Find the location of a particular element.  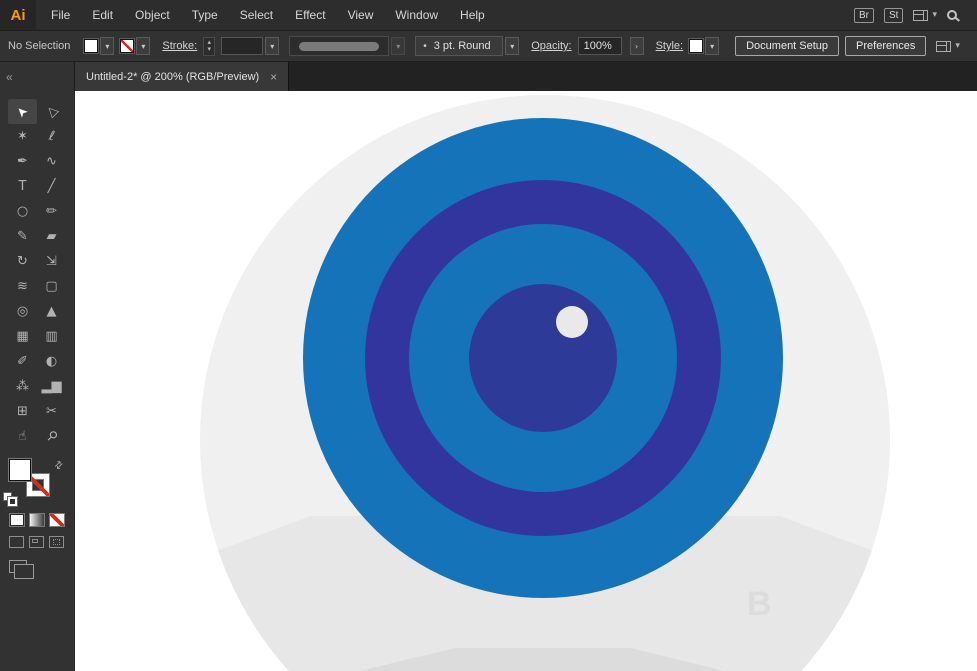

symbol-sprayer-tool: ⁂ is located at coordinates (22, 386).